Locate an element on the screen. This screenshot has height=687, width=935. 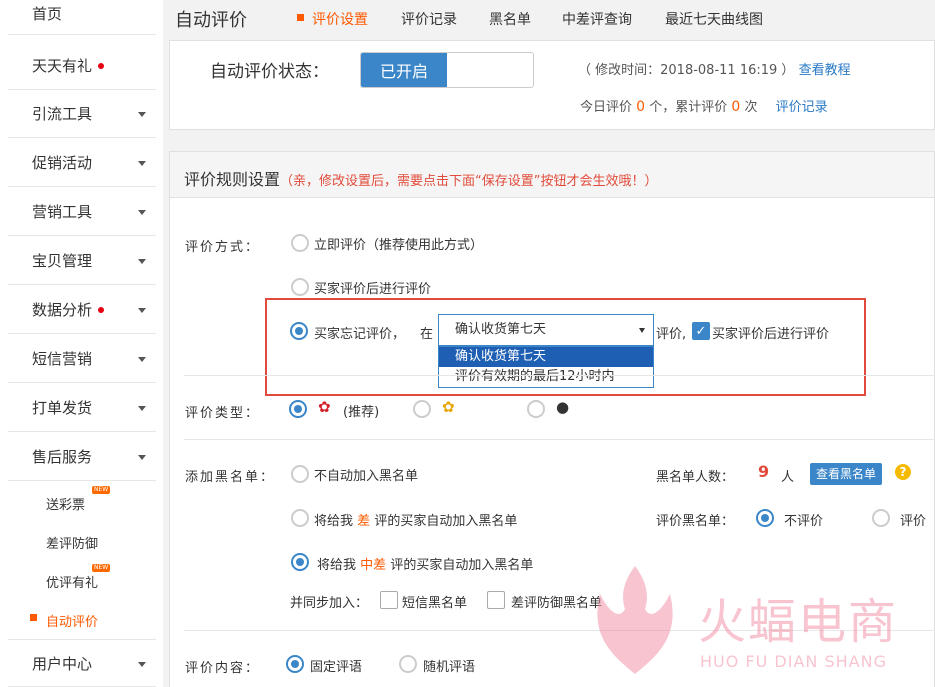
bl-eval-radio-no is located at coordinates (765, 518).